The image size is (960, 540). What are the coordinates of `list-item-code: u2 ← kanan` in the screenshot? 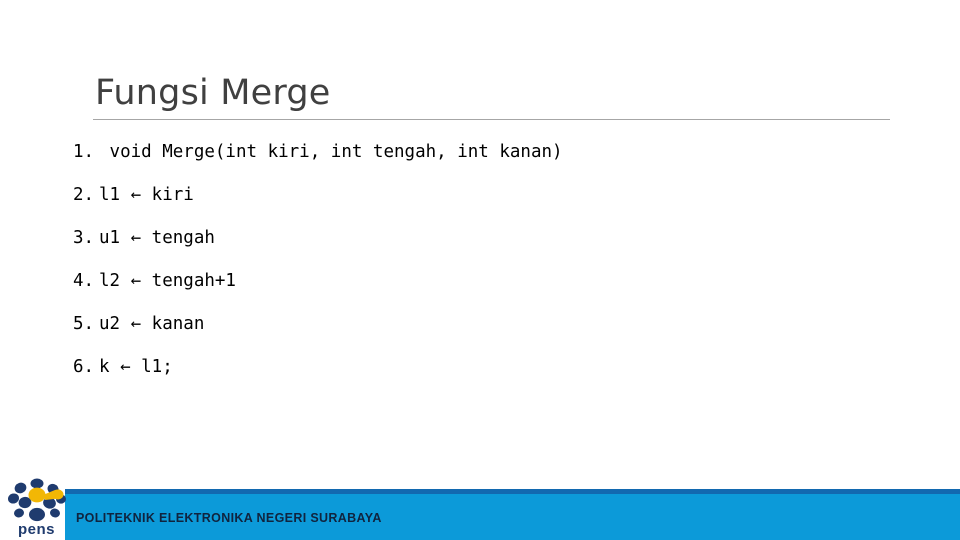 It's located at (152, 324).